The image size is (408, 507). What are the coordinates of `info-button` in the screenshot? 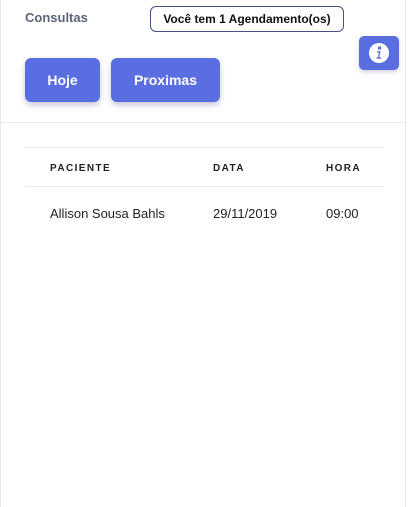 It's located at (379, 53).